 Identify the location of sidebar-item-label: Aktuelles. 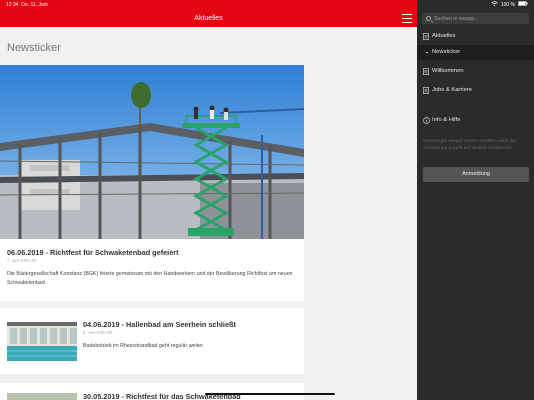
(444, 36).